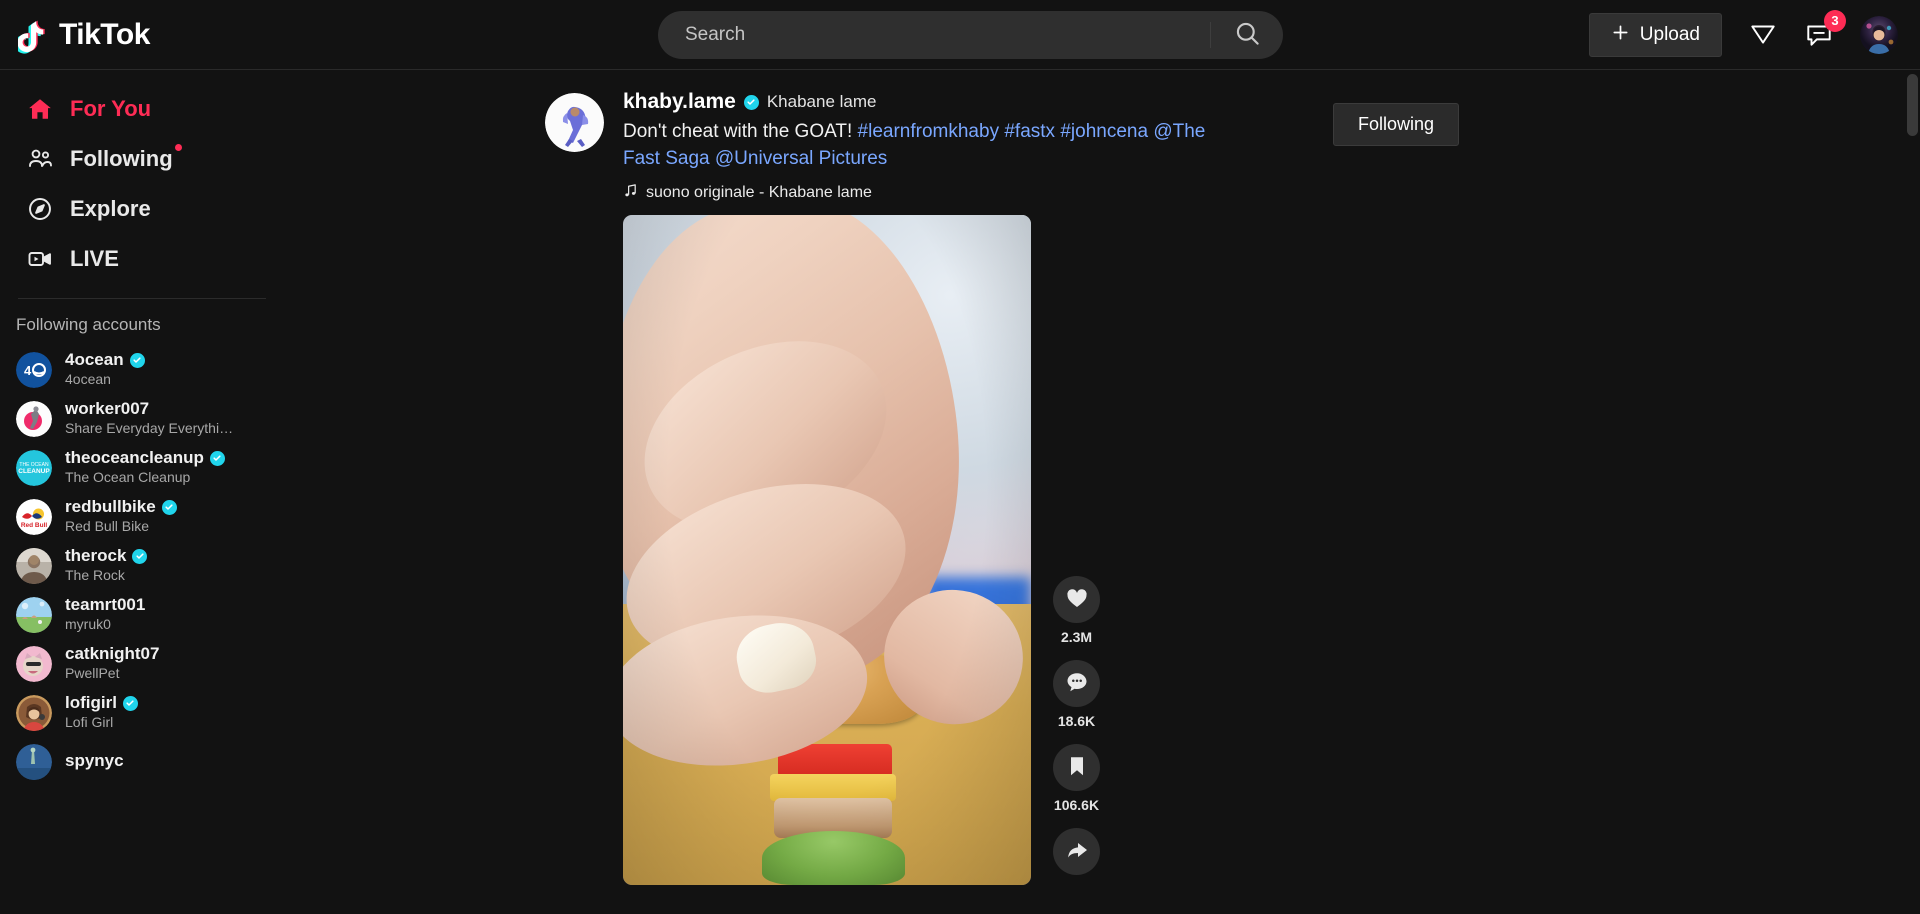 Image resolution: width=1920 pixels, height=914 pixels. What do you see at coordinates (112, 663) in the screenshot?
I see `list-item-text: catknight07 PwellPet` at bounding box center [112, 663].